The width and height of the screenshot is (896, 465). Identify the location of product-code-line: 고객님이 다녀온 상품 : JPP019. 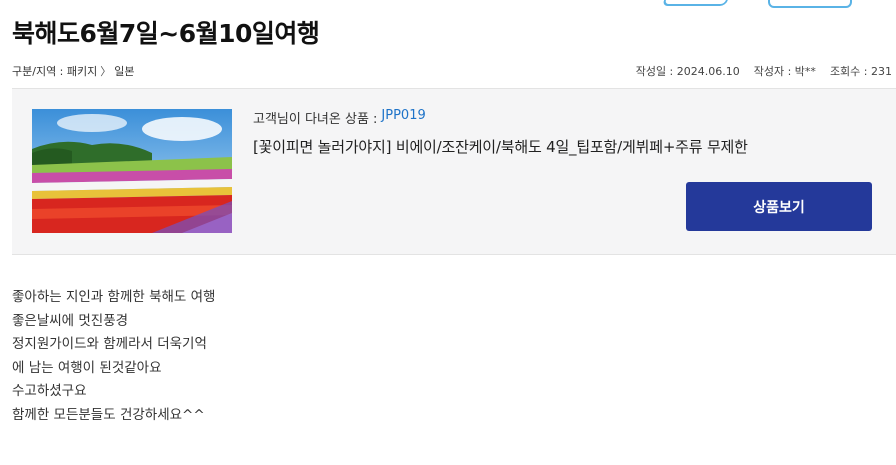
(500, 117).